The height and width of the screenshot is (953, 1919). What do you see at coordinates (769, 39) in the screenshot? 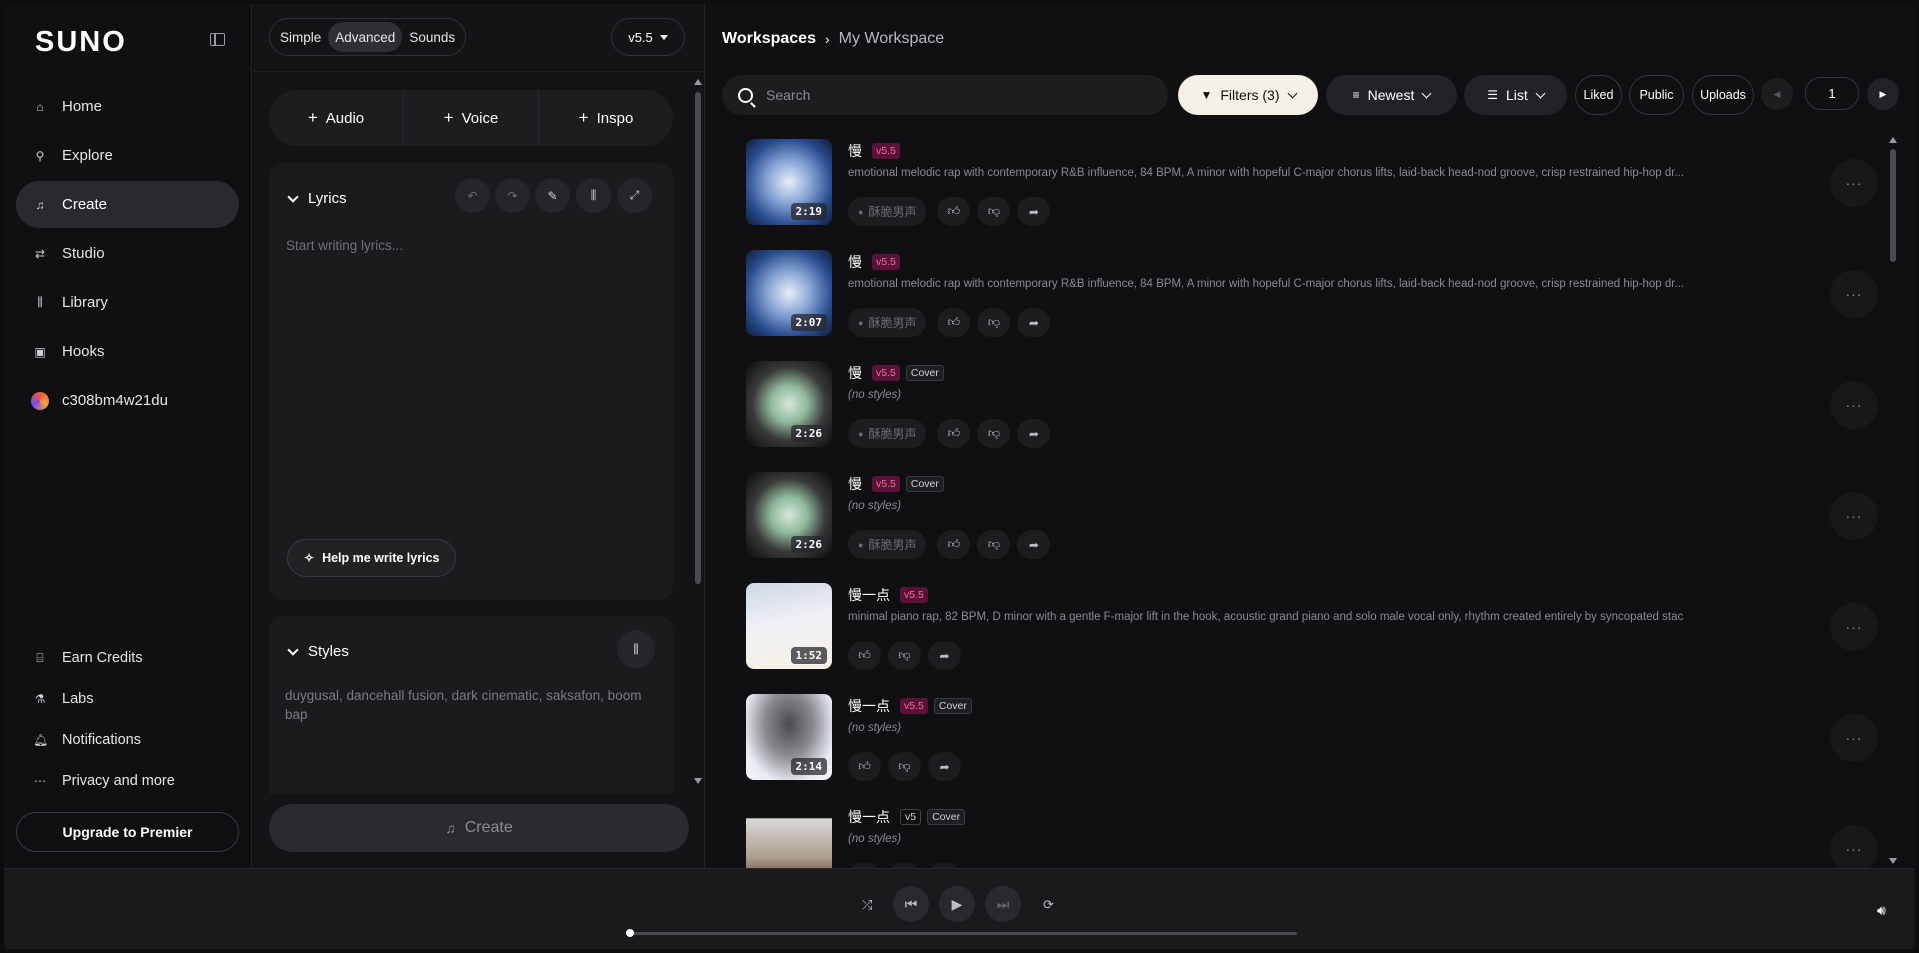
I see `breadcrumb-workspaces: Workspaces` at bounding box center [769, 39].